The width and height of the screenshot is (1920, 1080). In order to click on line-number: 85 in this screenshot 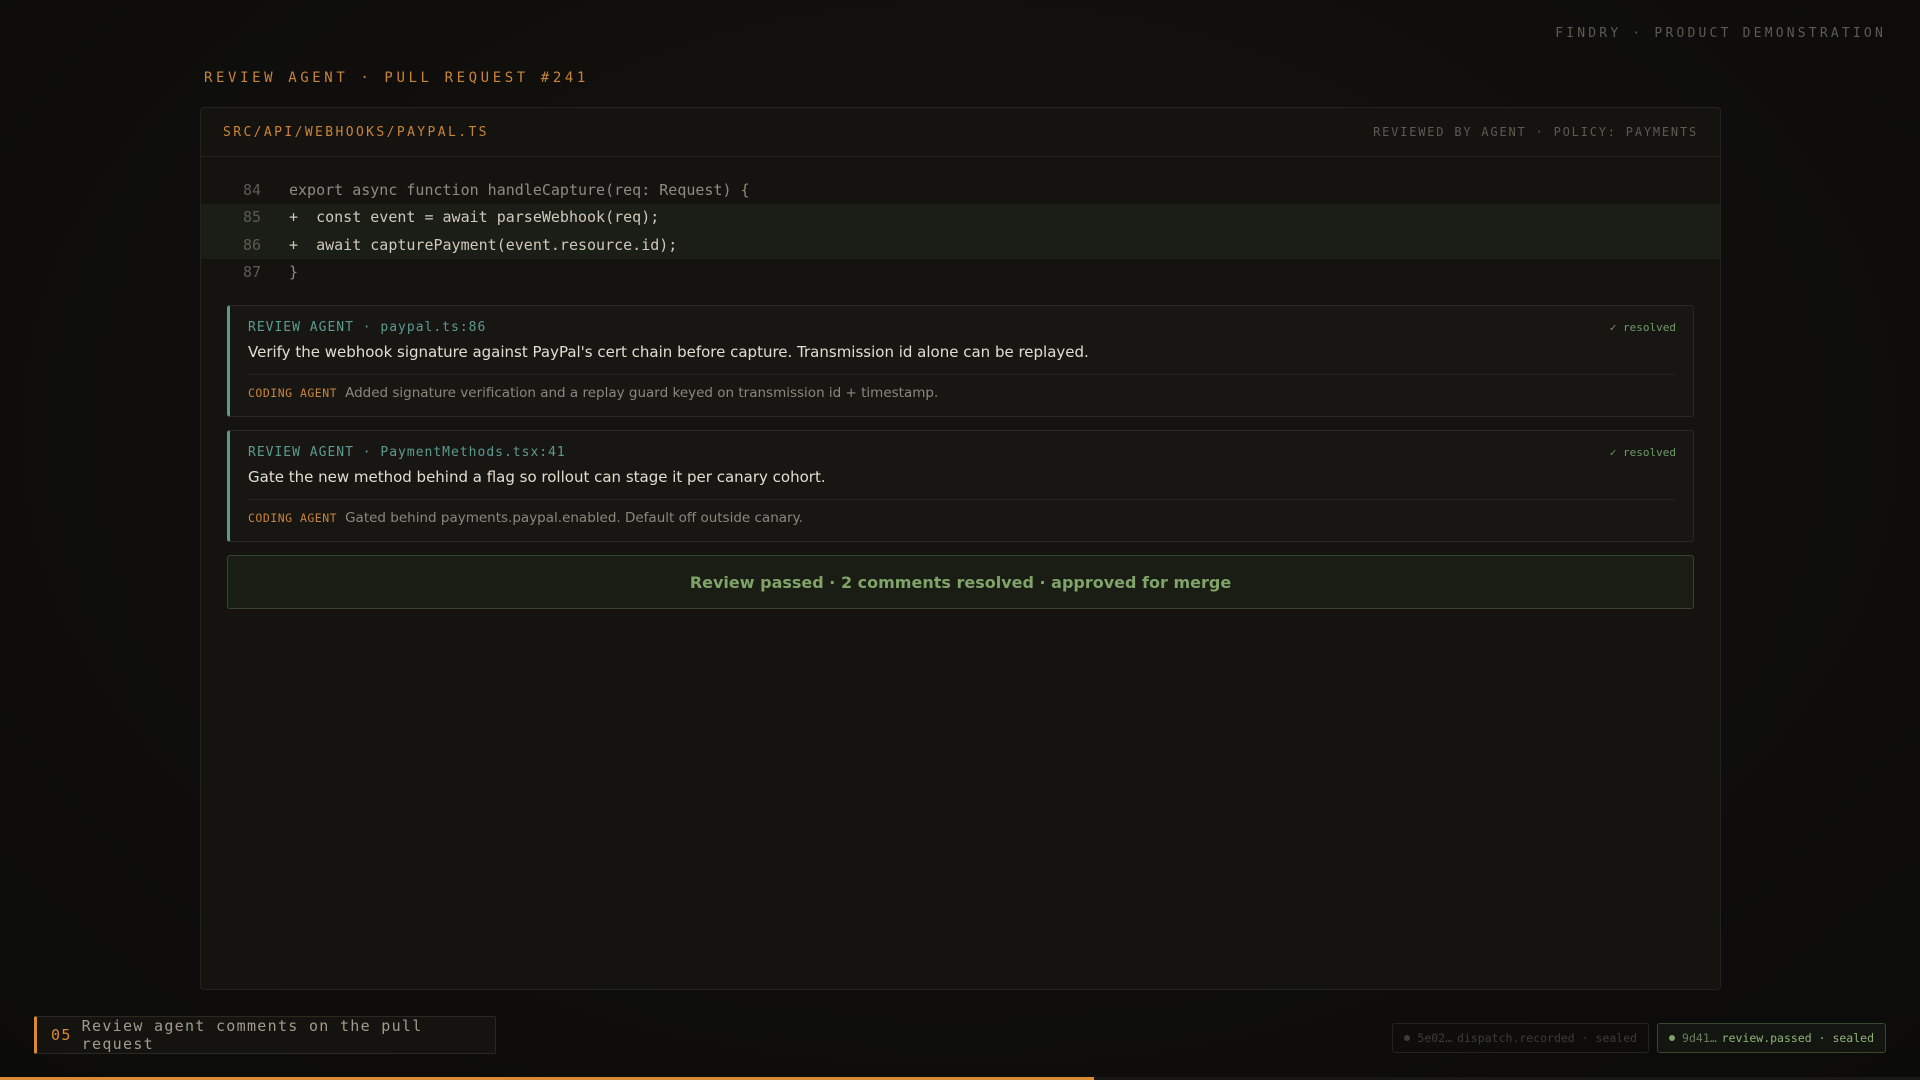, I will do `click(251, 217)`.